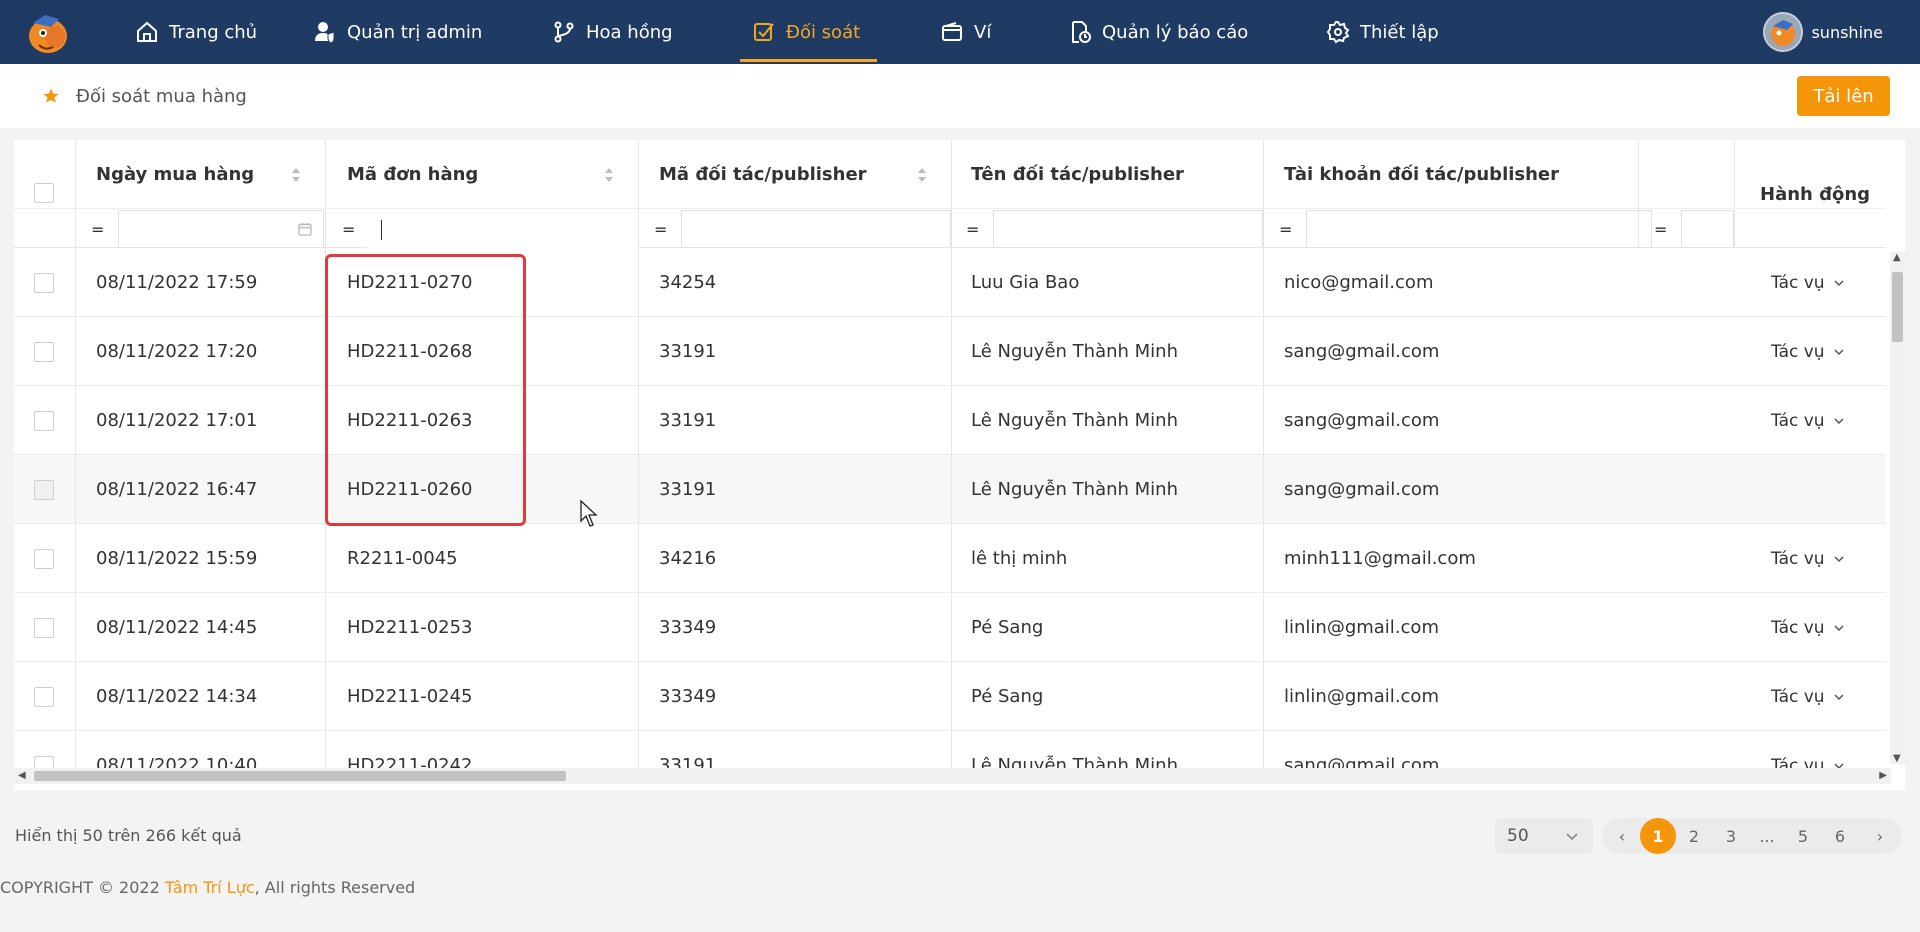 This screenshot has height=932, width=1920. I want to click on vertical-scrollbar: ▲ ▼, so click(1897, 508).